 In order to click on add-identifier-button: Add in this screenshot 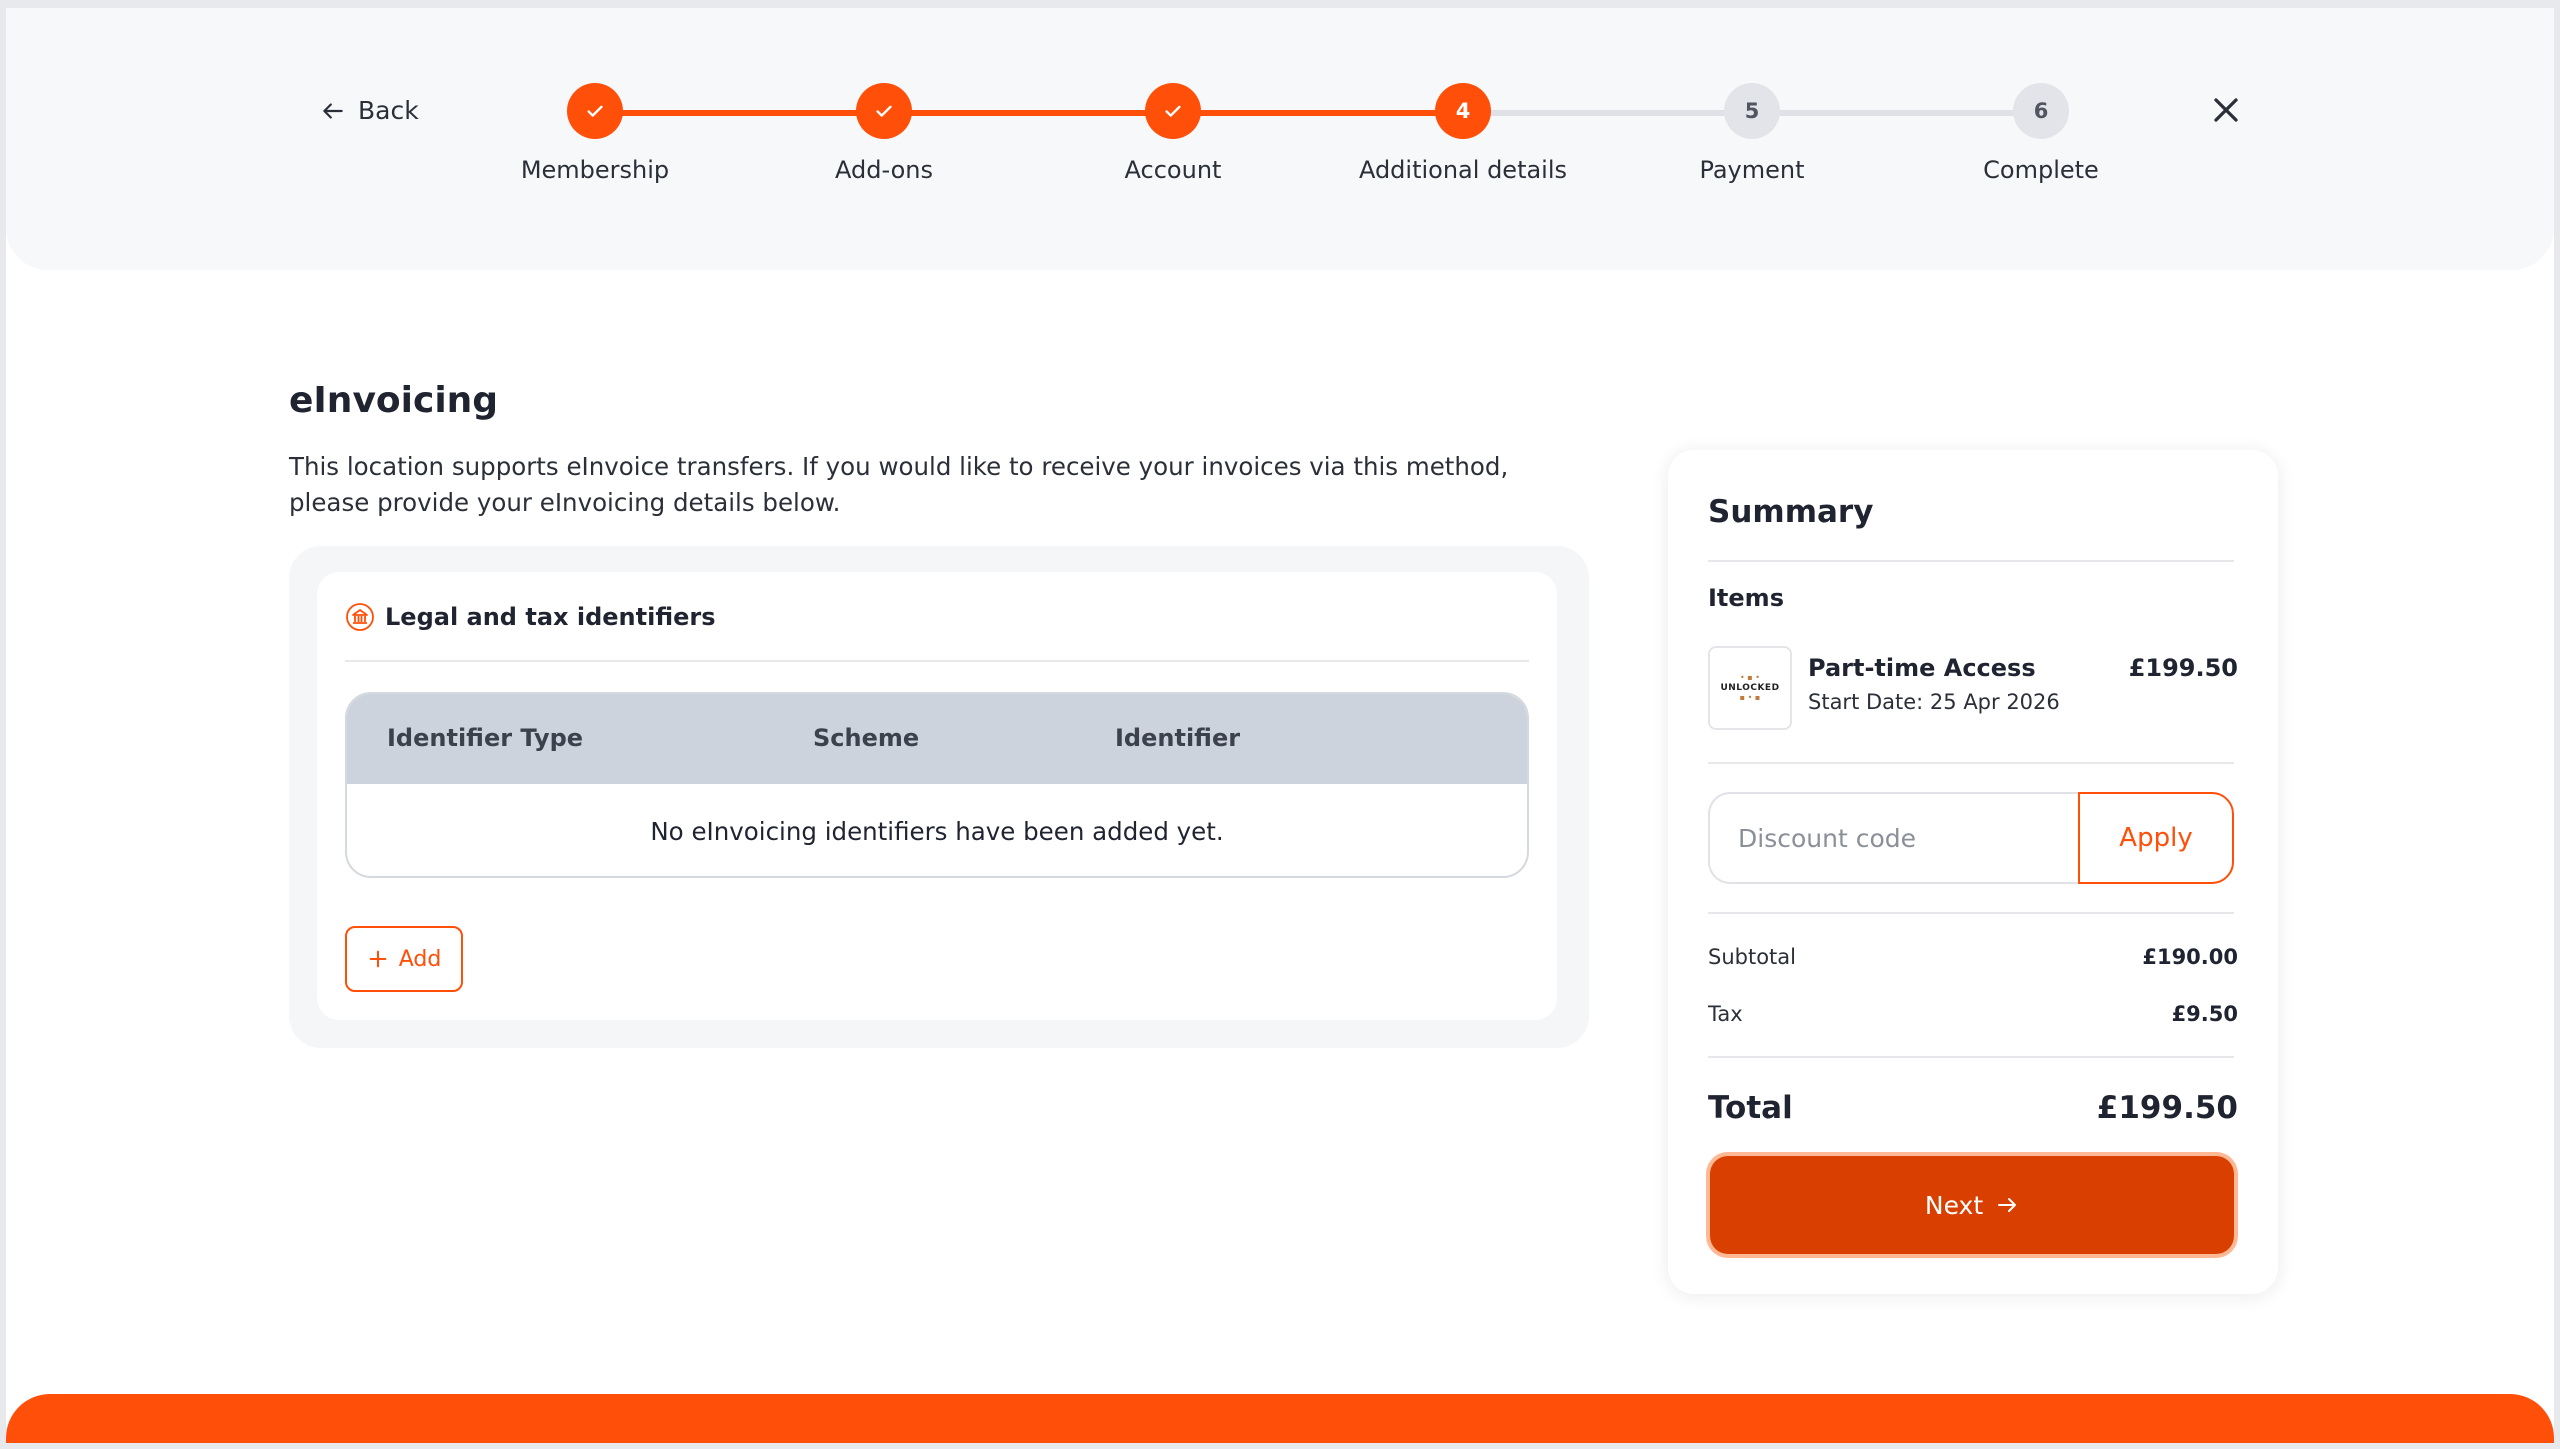, I will do `click(404, 959)`.